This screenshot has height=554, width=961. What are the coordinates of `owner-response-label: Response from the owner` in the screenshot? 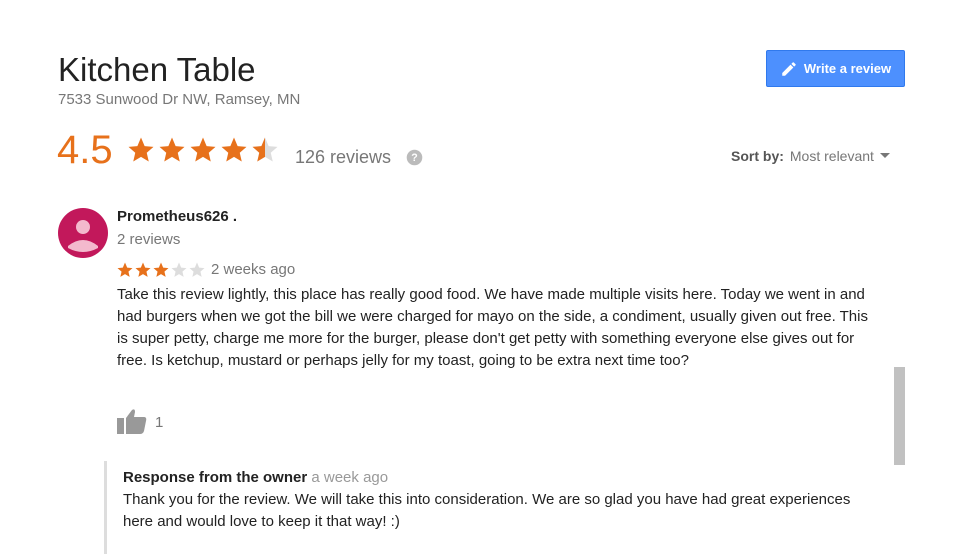 It's located at (215, 477).